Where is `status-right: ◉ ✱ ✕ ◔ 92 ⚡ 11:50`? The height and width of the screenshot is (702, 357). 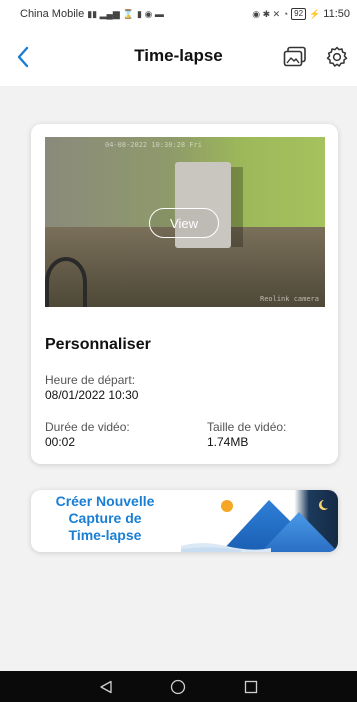 status-right: ◉ ✱ ✕ ◔ 92 ⚡ 11:50 is located at coordinates (301, 14).